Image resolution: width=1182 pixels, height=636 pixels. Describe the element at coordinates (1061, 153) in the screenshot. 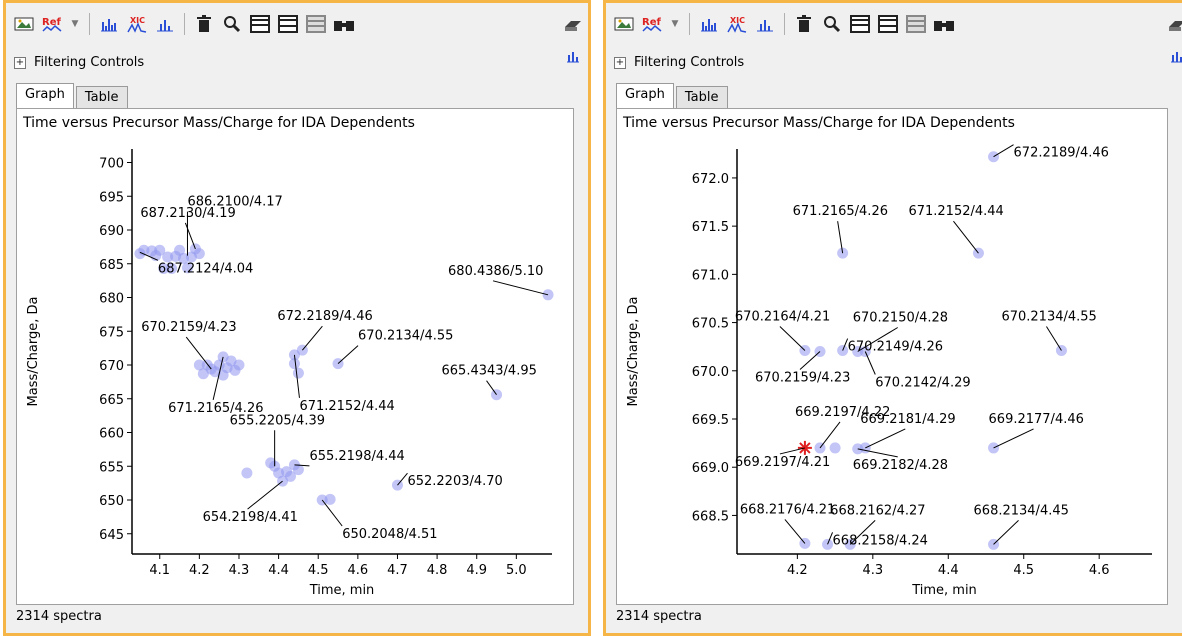

I see `point-label: 672.2189/4.46` at that location.